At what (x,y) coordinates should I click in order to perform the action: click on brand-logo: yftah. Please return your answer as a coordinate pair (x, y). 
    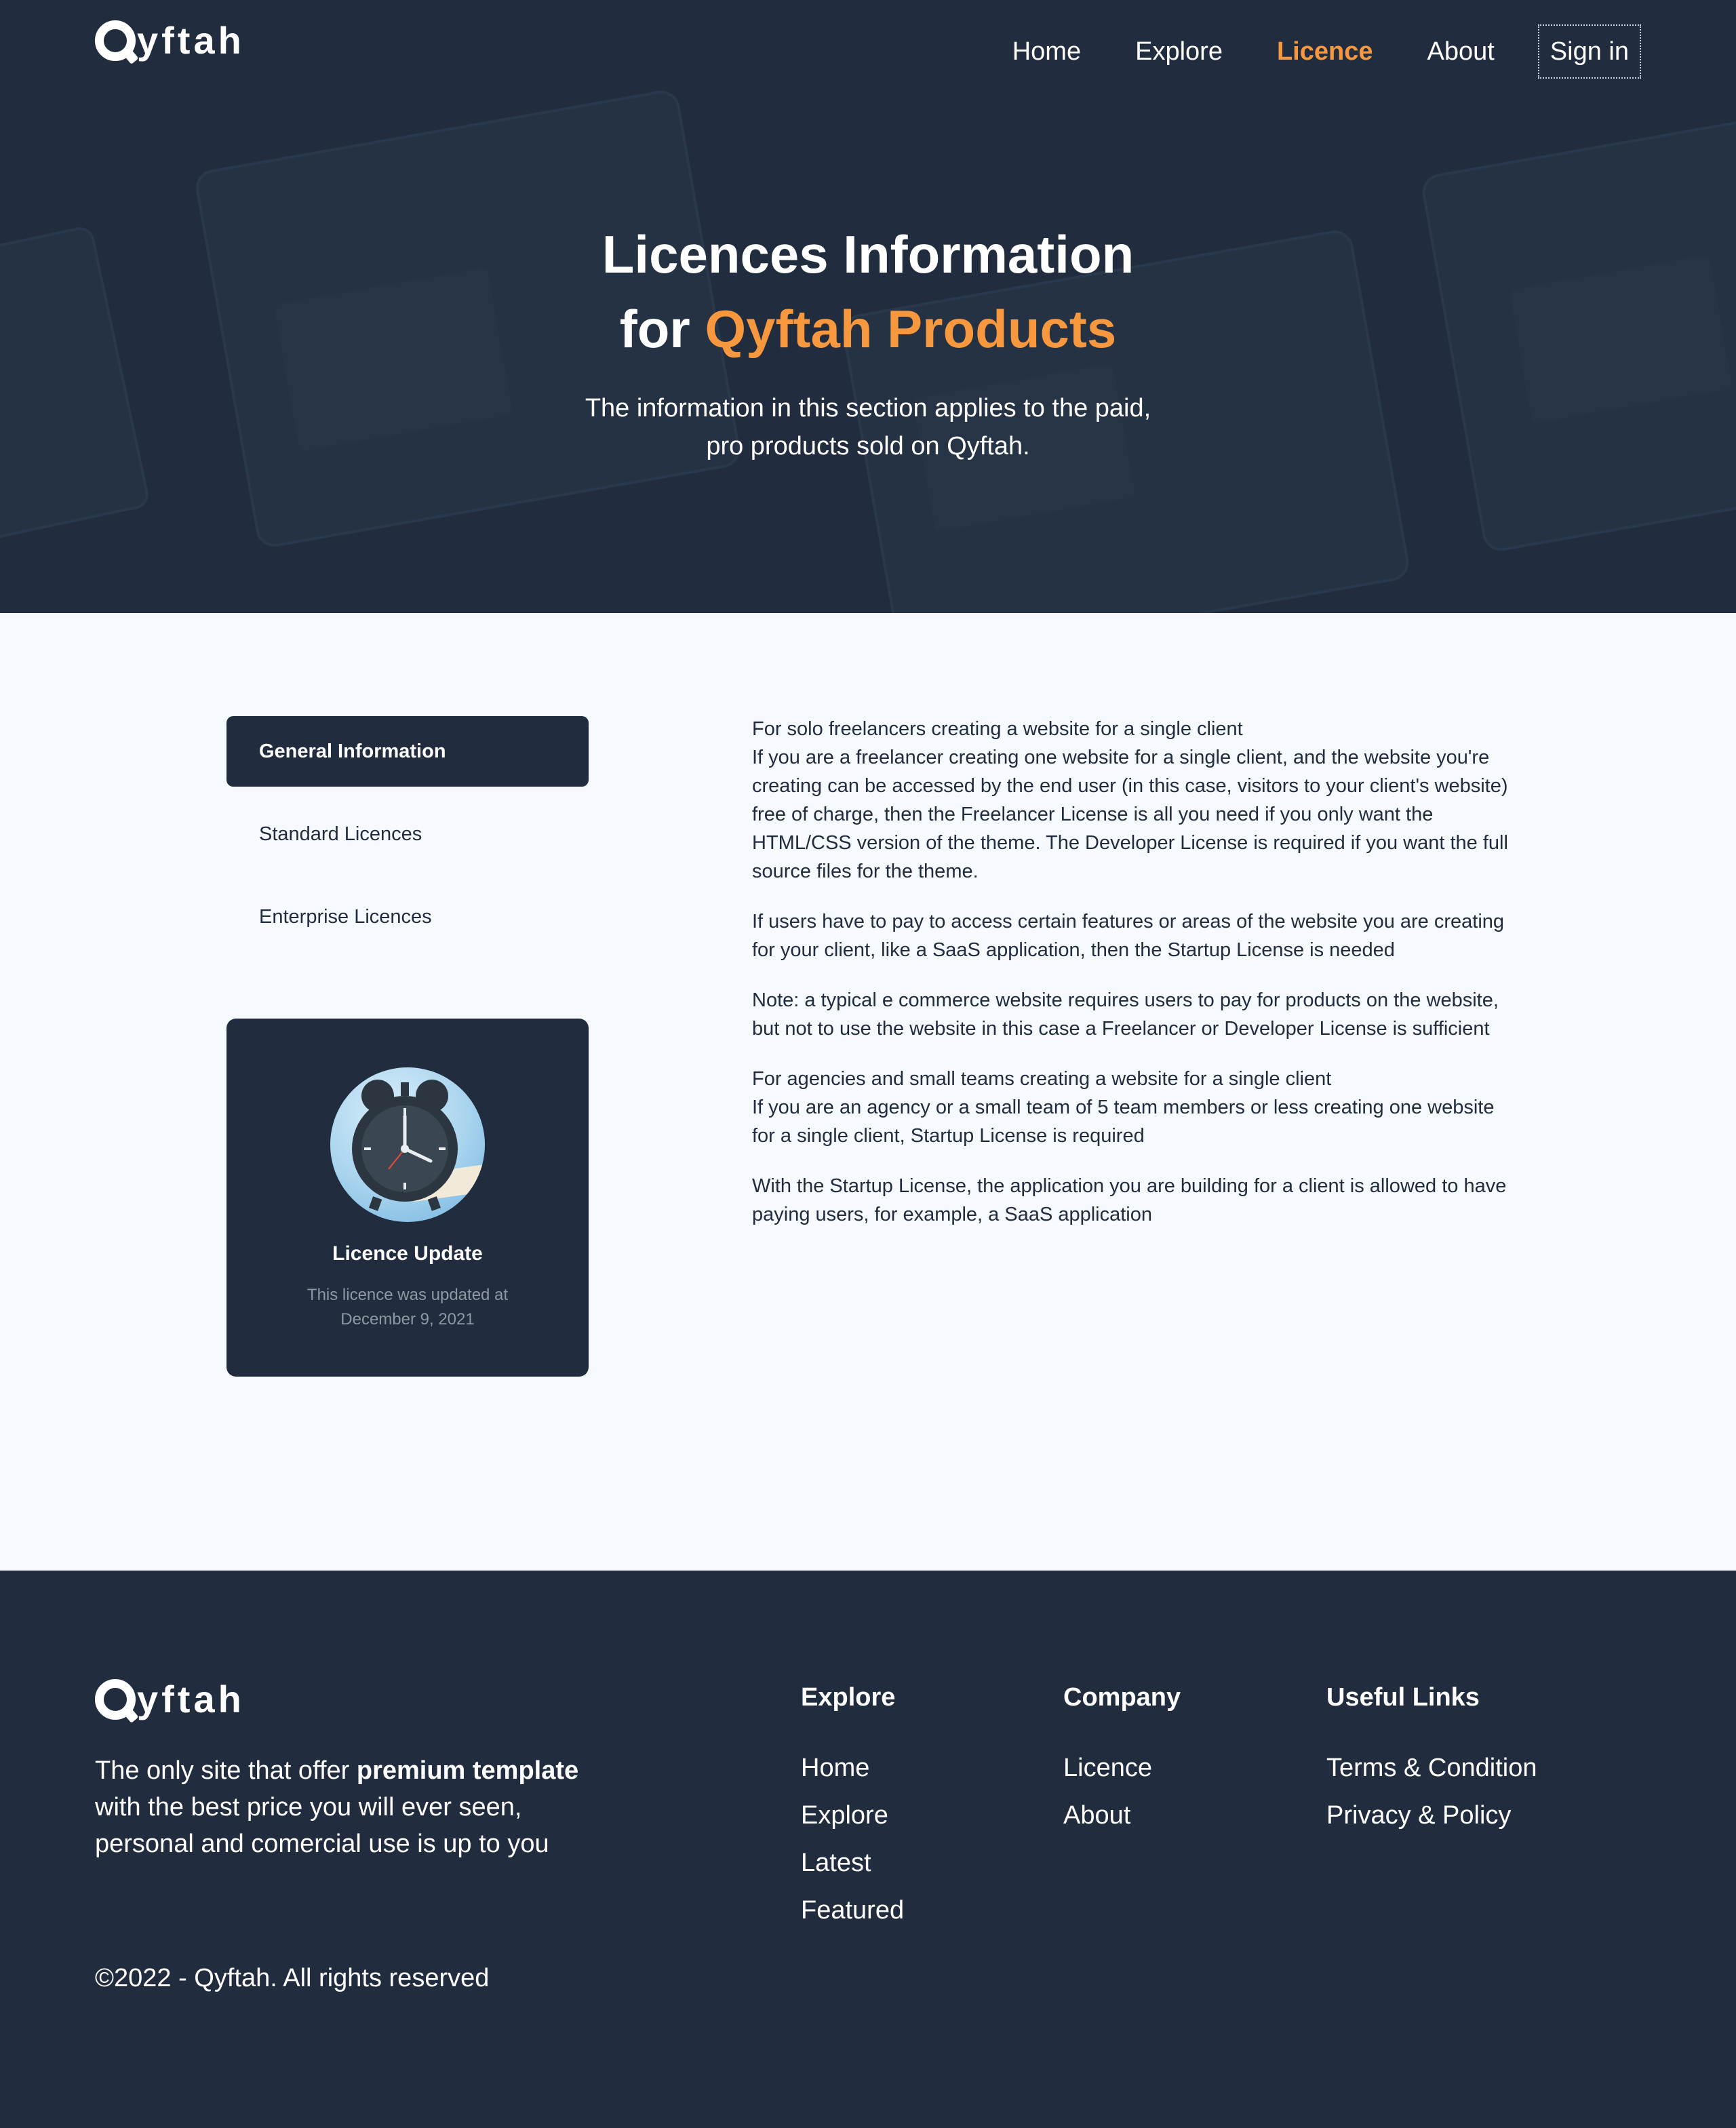
    Looking at the image, I should click on (170, 40).